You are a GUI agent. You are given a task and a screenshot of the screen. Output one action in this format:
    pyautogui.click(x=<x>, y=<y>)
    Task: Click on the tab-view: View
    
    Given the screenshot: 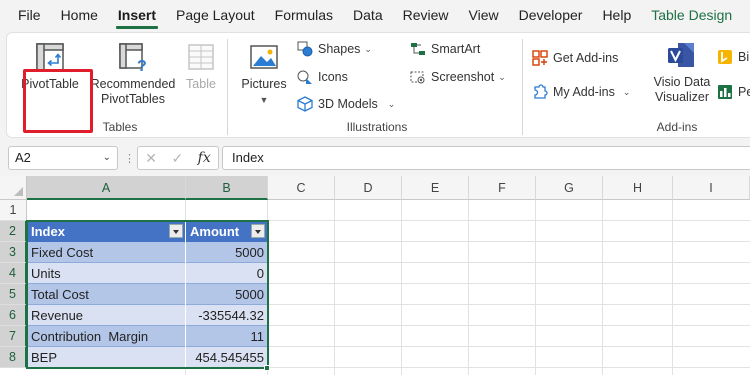 What is the action you would take?
    pyautogui.click(x=484, y=15)
    